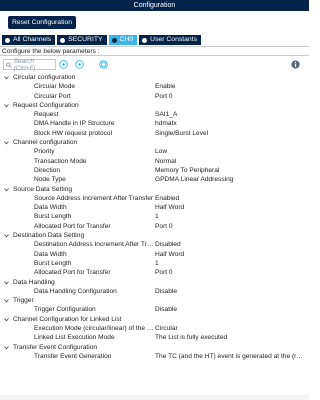 This screenshot has height=400, width=320. I want to click on parameter-value: hdmatx, so click(230, 123).